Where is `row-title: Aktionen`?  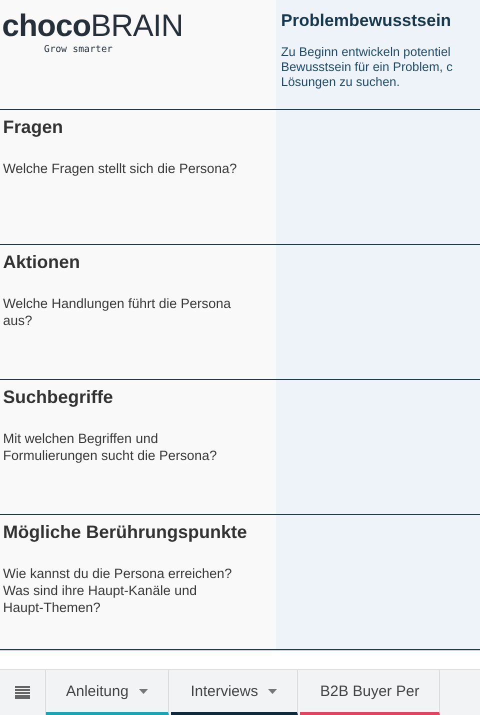 row-title: Aktionen is located at coordinates (42, 262).